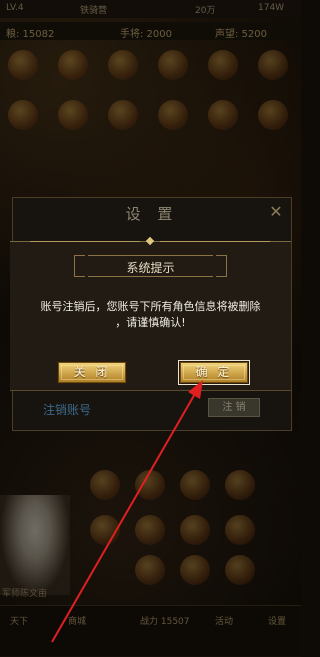 The image size is (320, 657). Describe the element at coordinates (92, 372) in the screenshot. I see `close-button-label: 关 闭` at that location.